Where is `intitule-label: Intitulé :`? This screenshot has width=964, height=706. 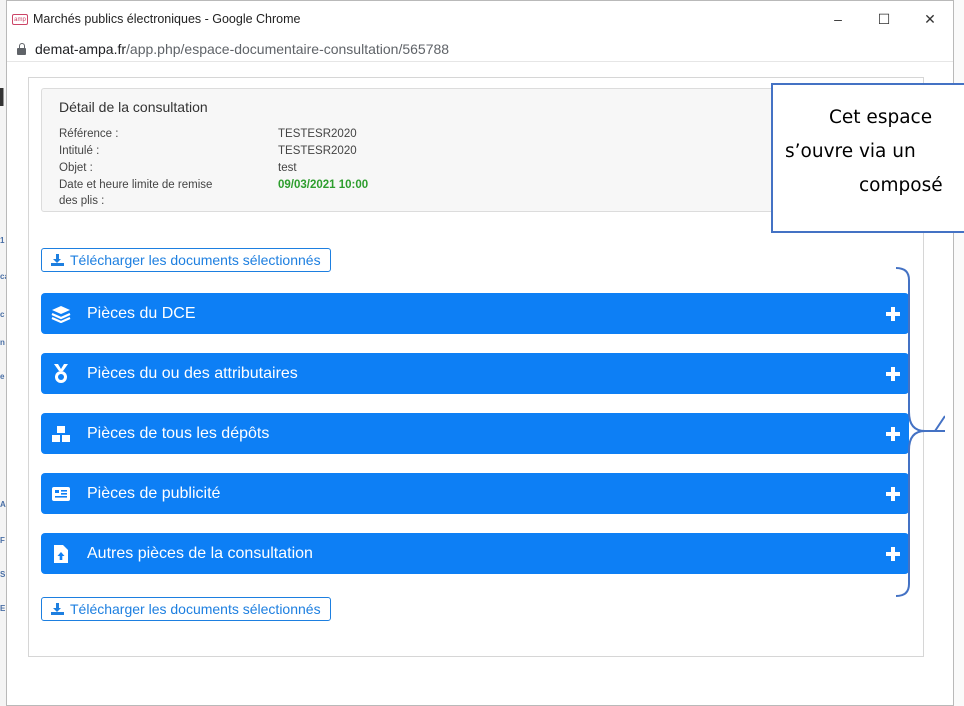 intitule-label: Intitulé : is located at coordinates (79, 151).